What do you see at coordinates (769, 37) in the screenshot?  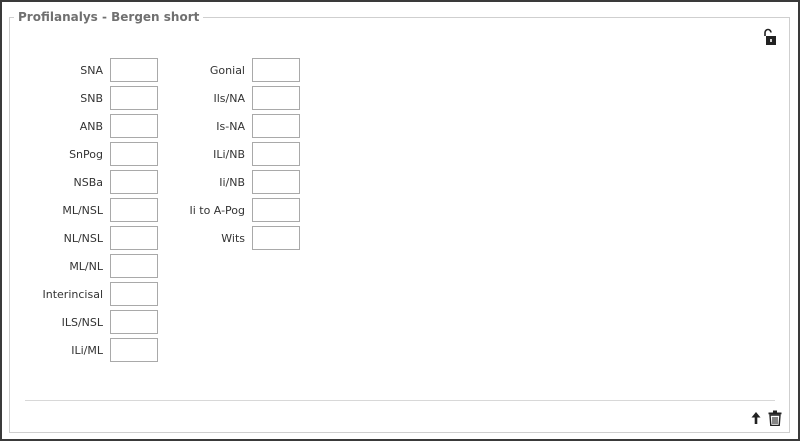 I see `unlock-icon` at bounding box center [769, 37].